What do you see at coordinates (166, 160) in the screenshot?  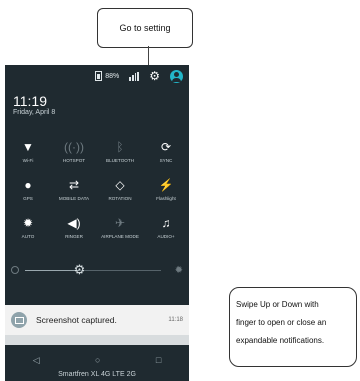 I see `quick-tile-label: SYNC` at bounding box center [166, 160].